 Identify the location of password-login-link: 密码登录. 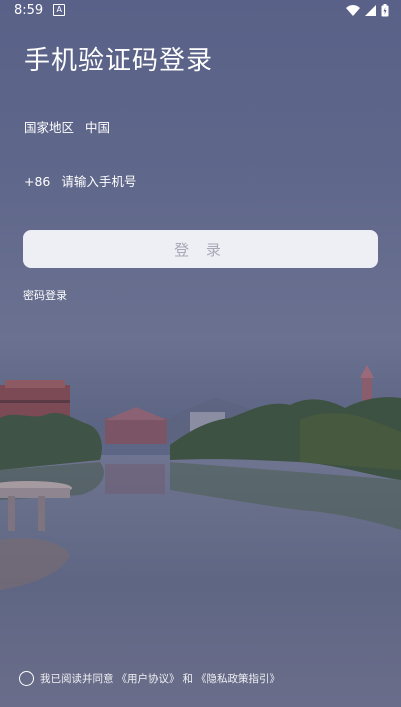
(45, 295).